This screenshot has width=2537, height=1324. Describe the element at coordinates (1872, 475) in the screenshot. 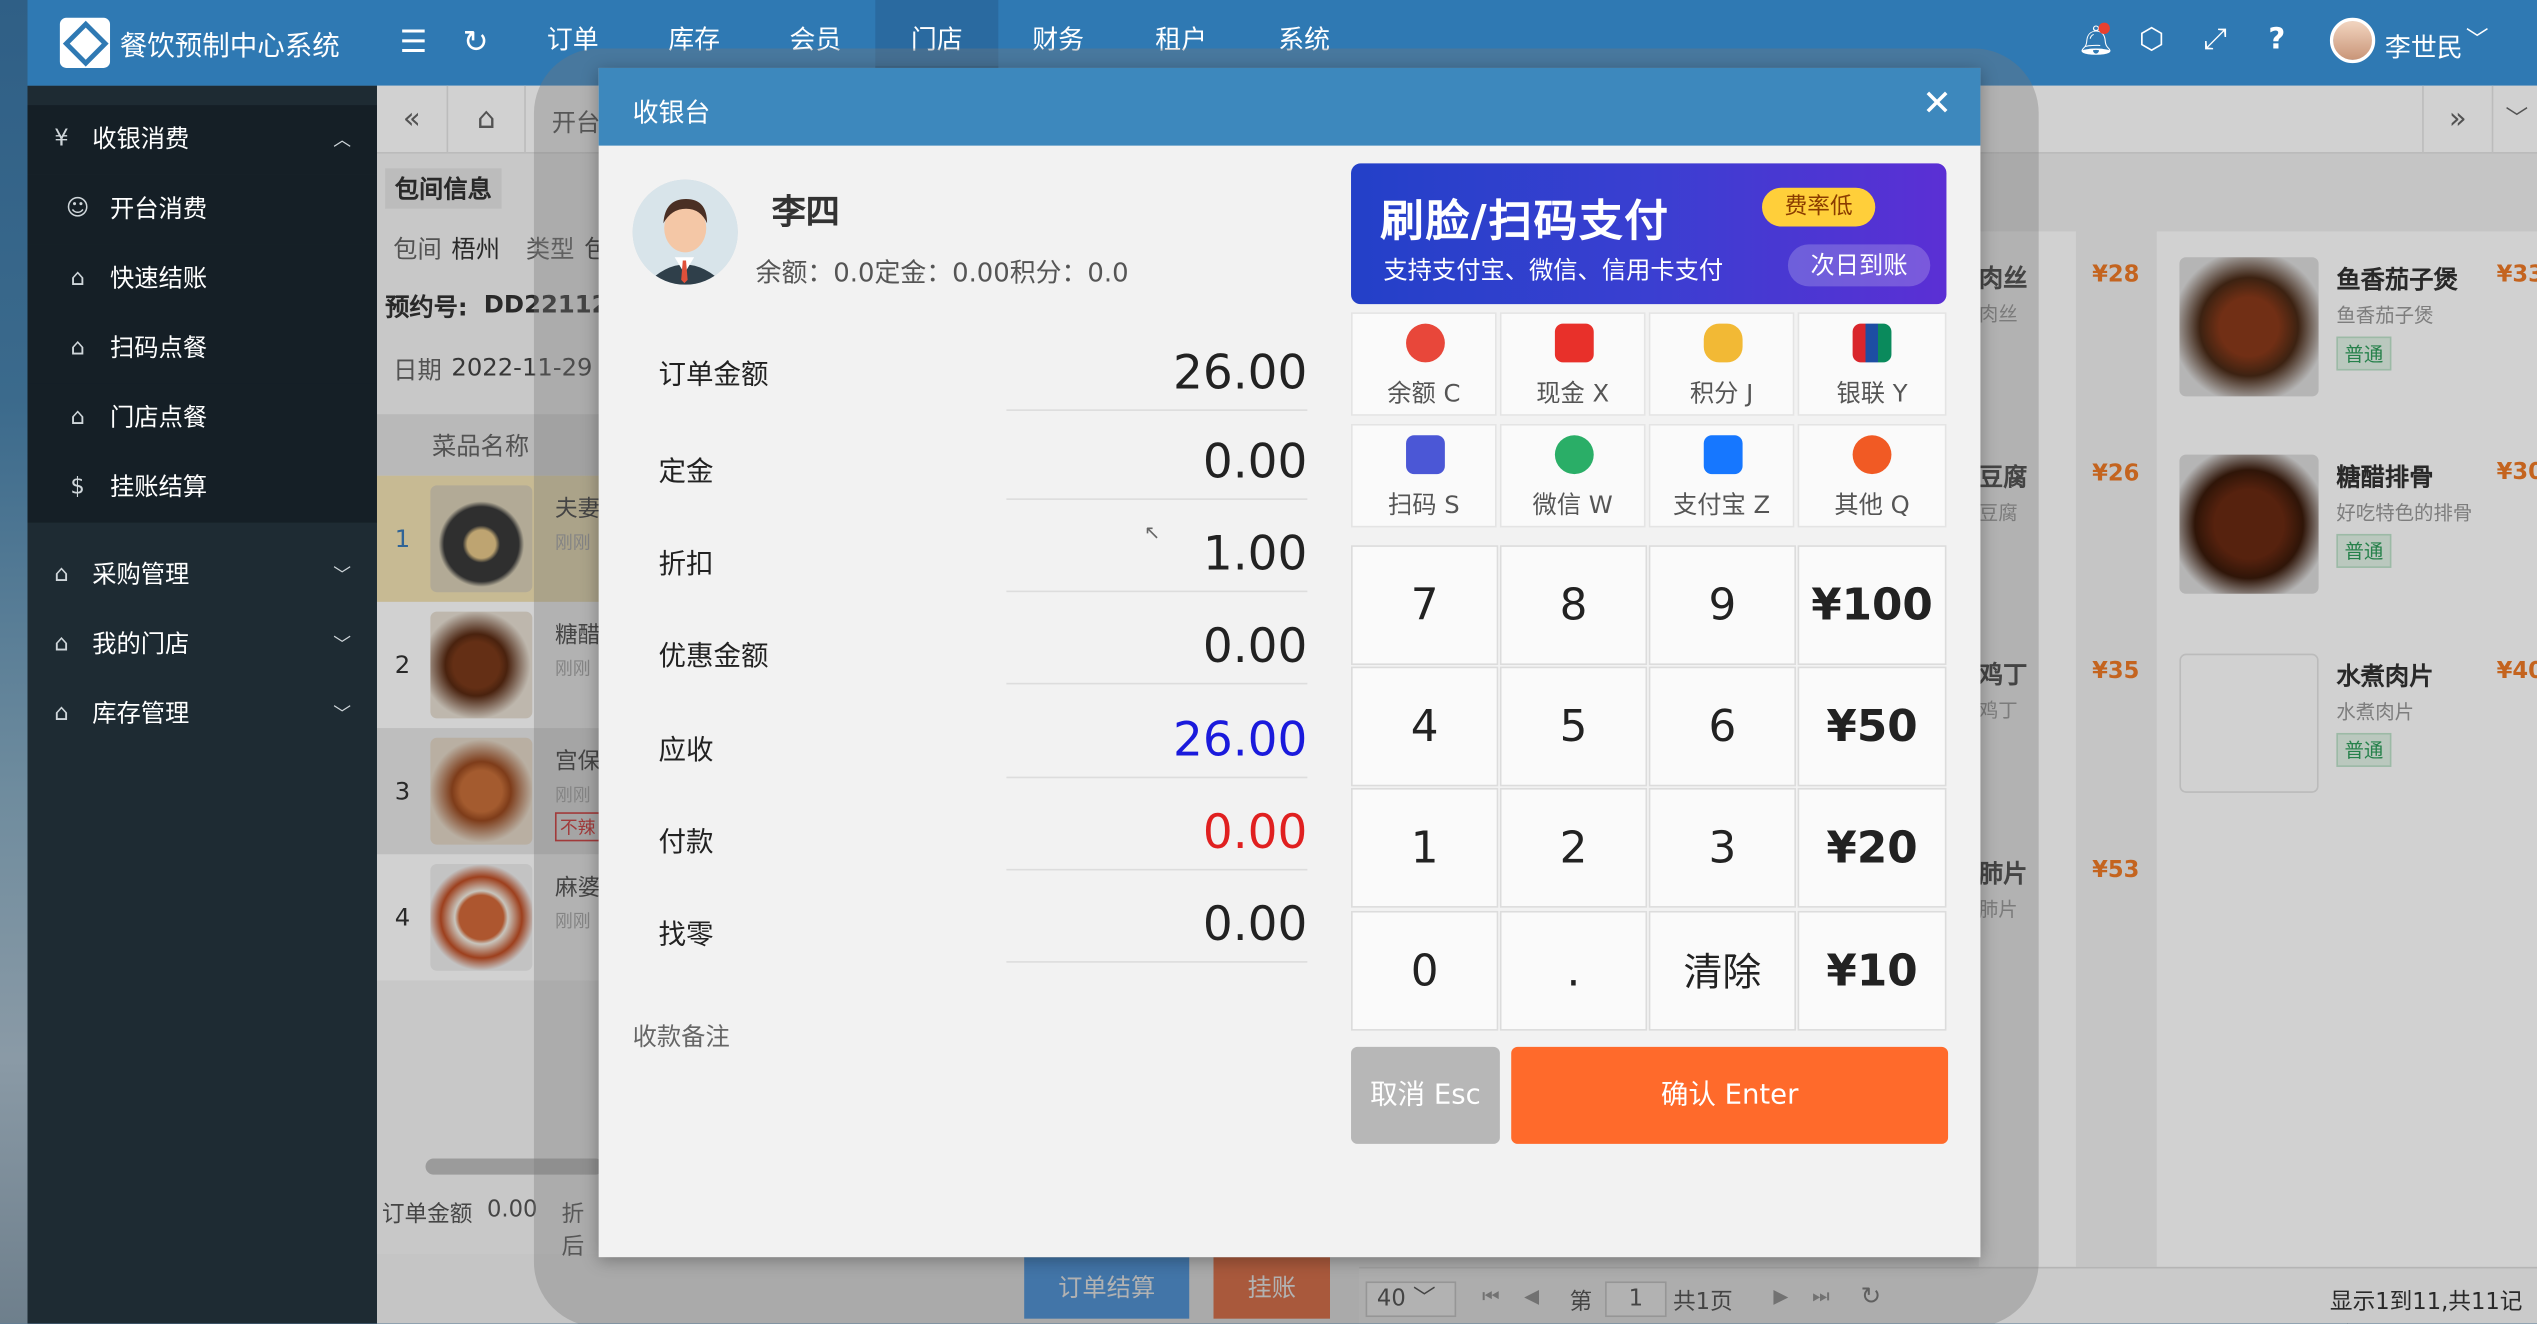

I see `pay-other-button: 其他 Q` at that location.